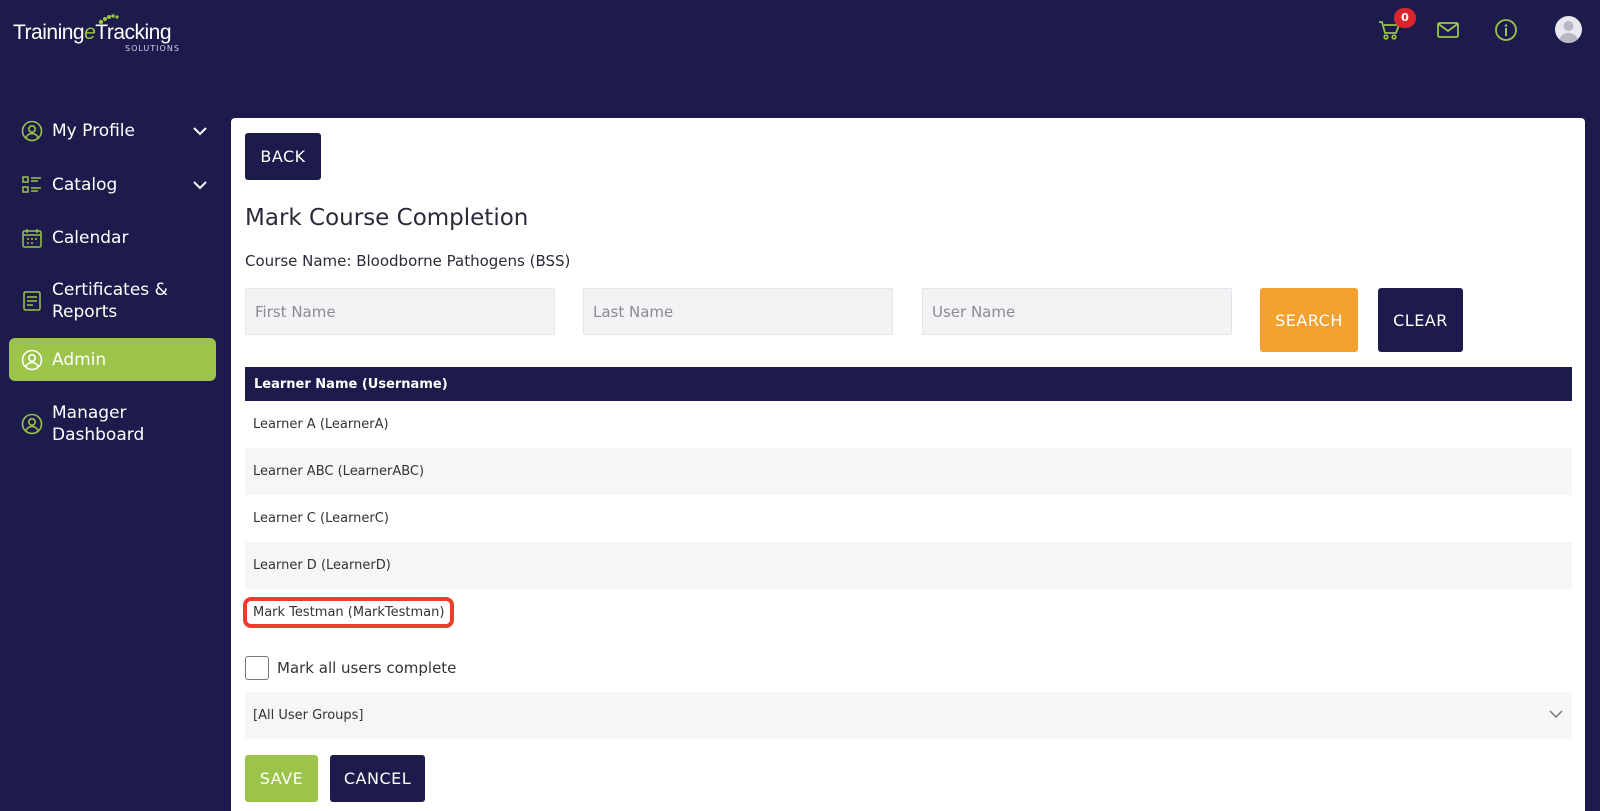 This screenshot has width=1600, height=811. I want to click on sidebar-item-certificates-reports: Certificates & Reports, so click(112, 301).